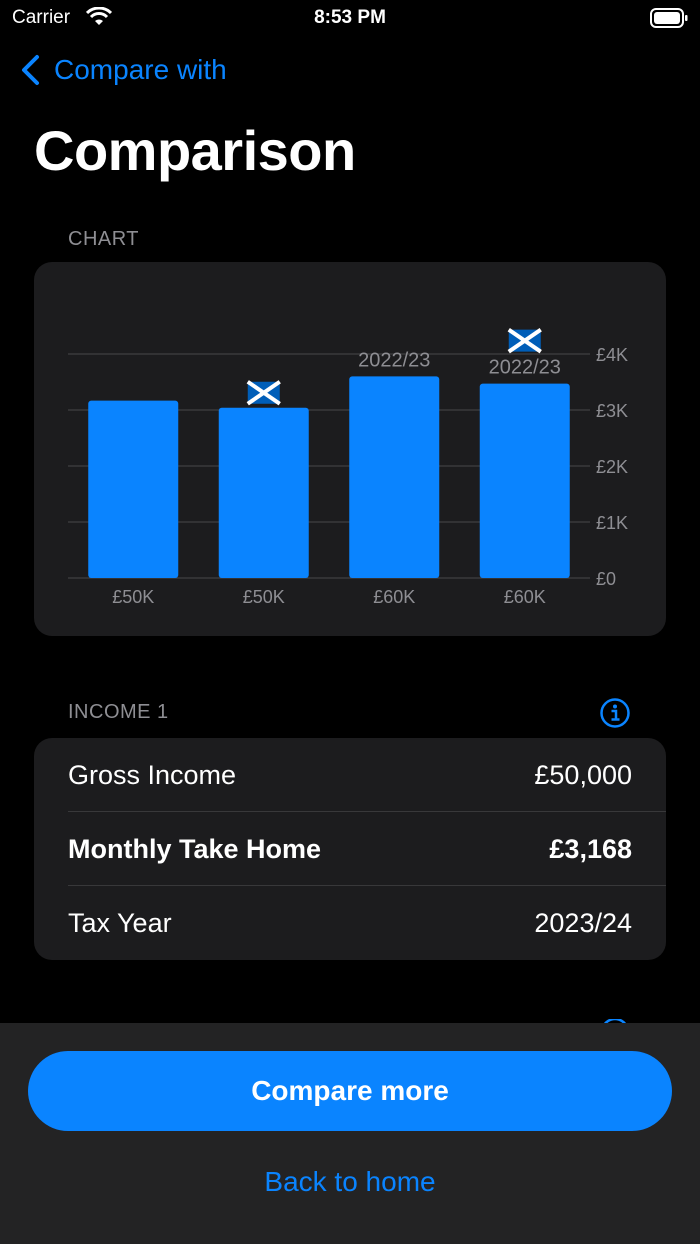 The width and height of the screenshot is (700, 1244). I want to click on back-button: Compare with, so click(123, 70).